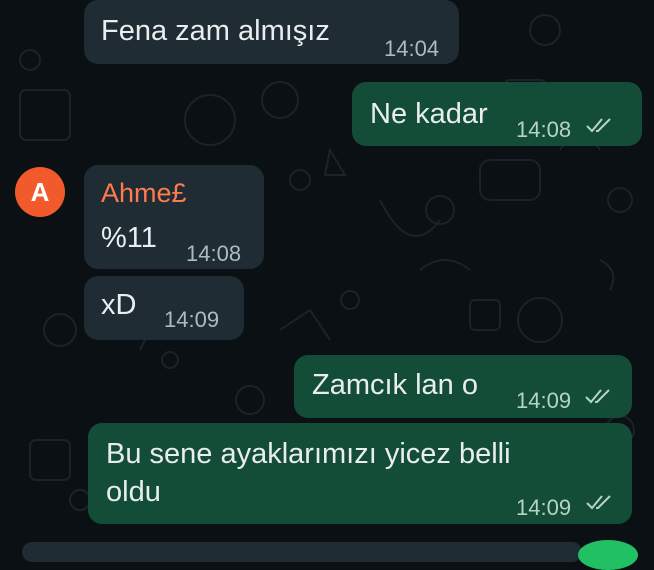 Image resolution: width=654 pixels, height=570 pixels. I want to click on message-text: %11, so click(129, 238).